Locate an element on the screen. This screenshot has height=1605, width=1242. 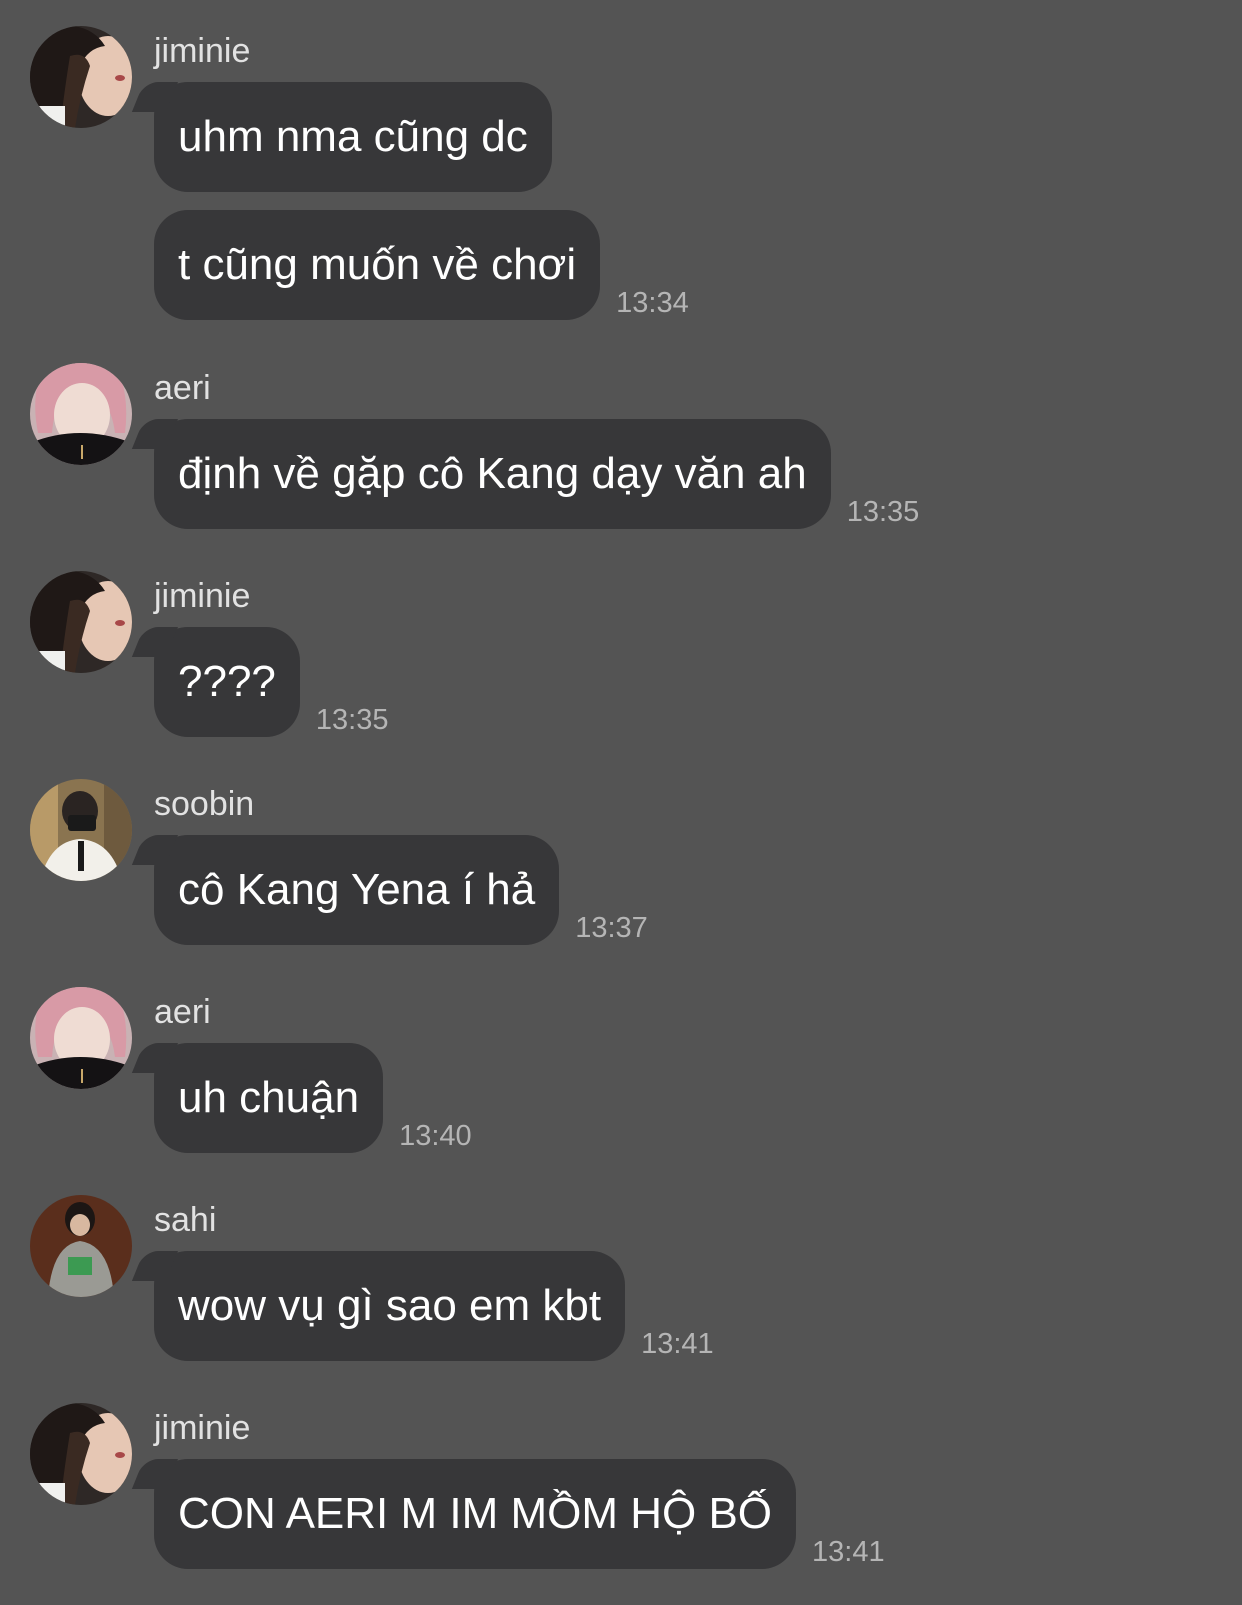
message-row: CON AERI M IM MỒM HỘ BỐ 13:41 is located at coordinates (519, 1514).